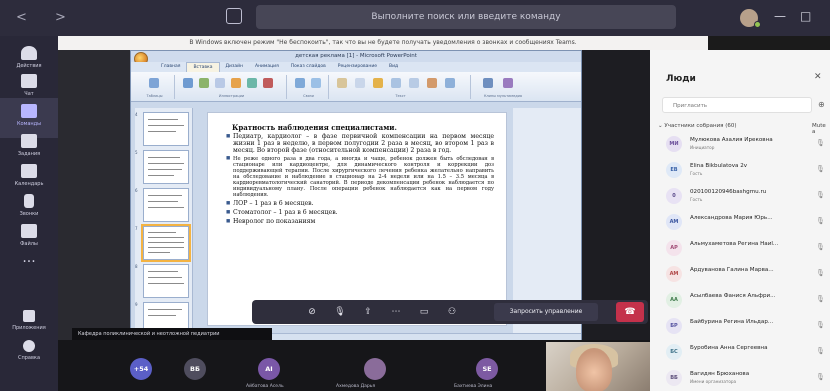 This screenshot has width=830, height=391. Describe the element at coordinates (360, 83) in the screenshot. I see `header-footer-icon` at that location.